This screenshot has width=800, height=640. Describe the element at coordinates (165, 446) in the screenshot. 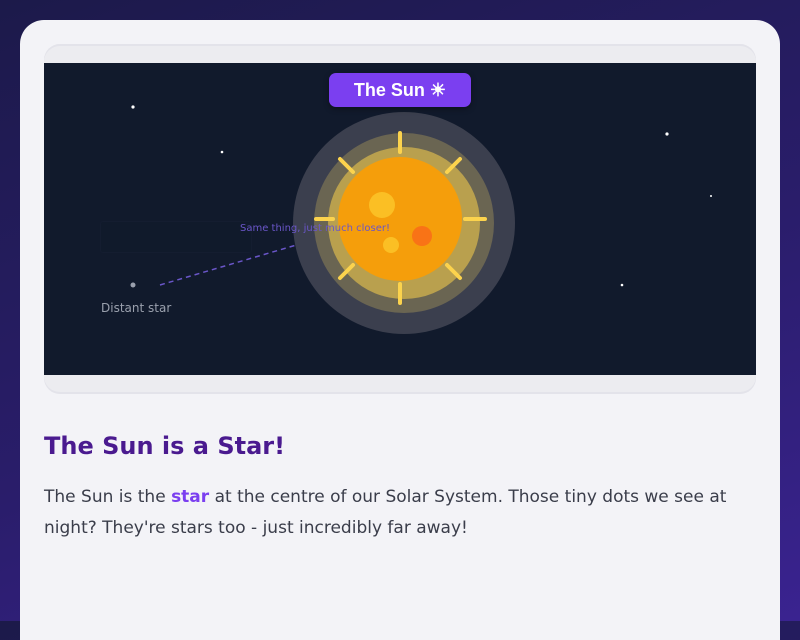

I see `page-title: The Sun is a Star!` at that location.